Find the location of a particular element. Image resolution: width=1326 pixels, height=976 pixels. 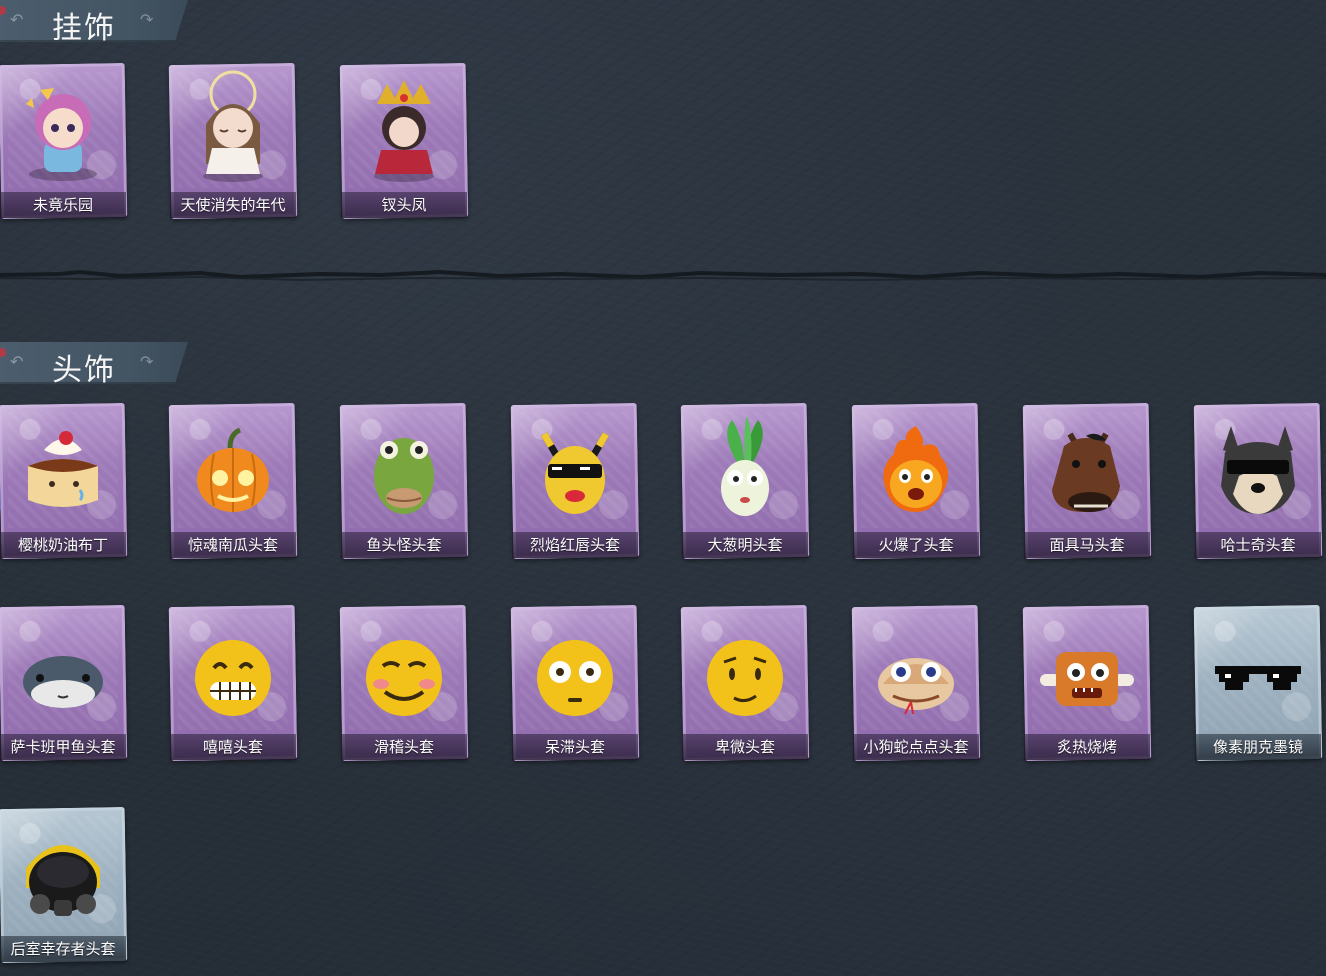

husky-sunglasses-icon is located at coordinates (1258, 470).